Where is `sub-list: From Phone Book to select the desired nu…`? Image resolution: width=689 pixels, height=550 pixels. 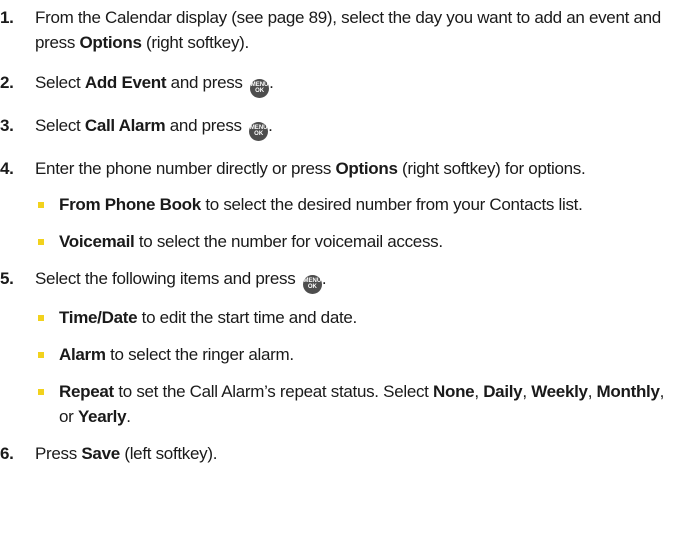 sub-list: From Phone Book to select the desired nu… is located at coordinates (353, 223).